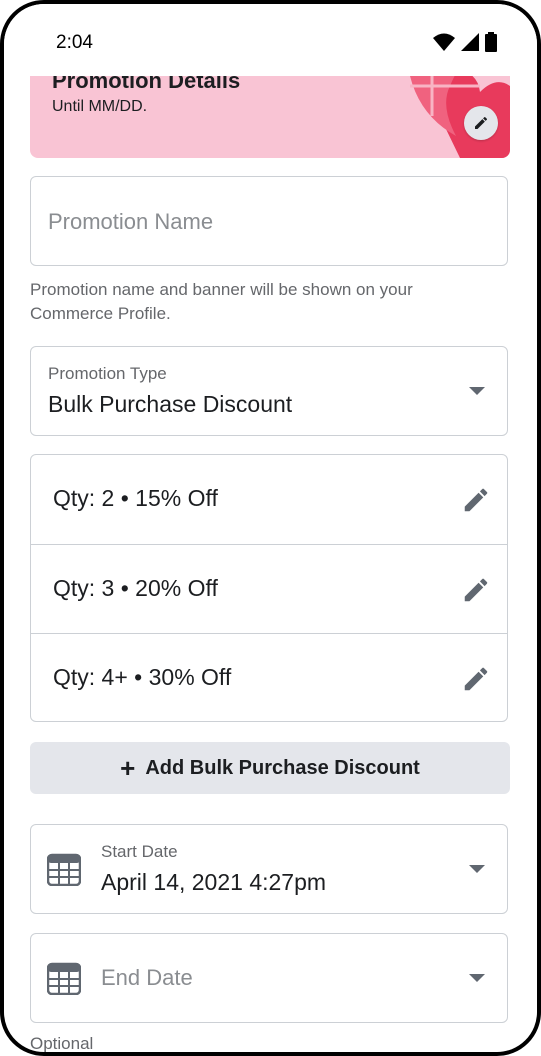 Image resolution: width=541 pixels, height=1056 pixels. I want to click on banner-subtitle: Until MM/DD., so click(100, 106).